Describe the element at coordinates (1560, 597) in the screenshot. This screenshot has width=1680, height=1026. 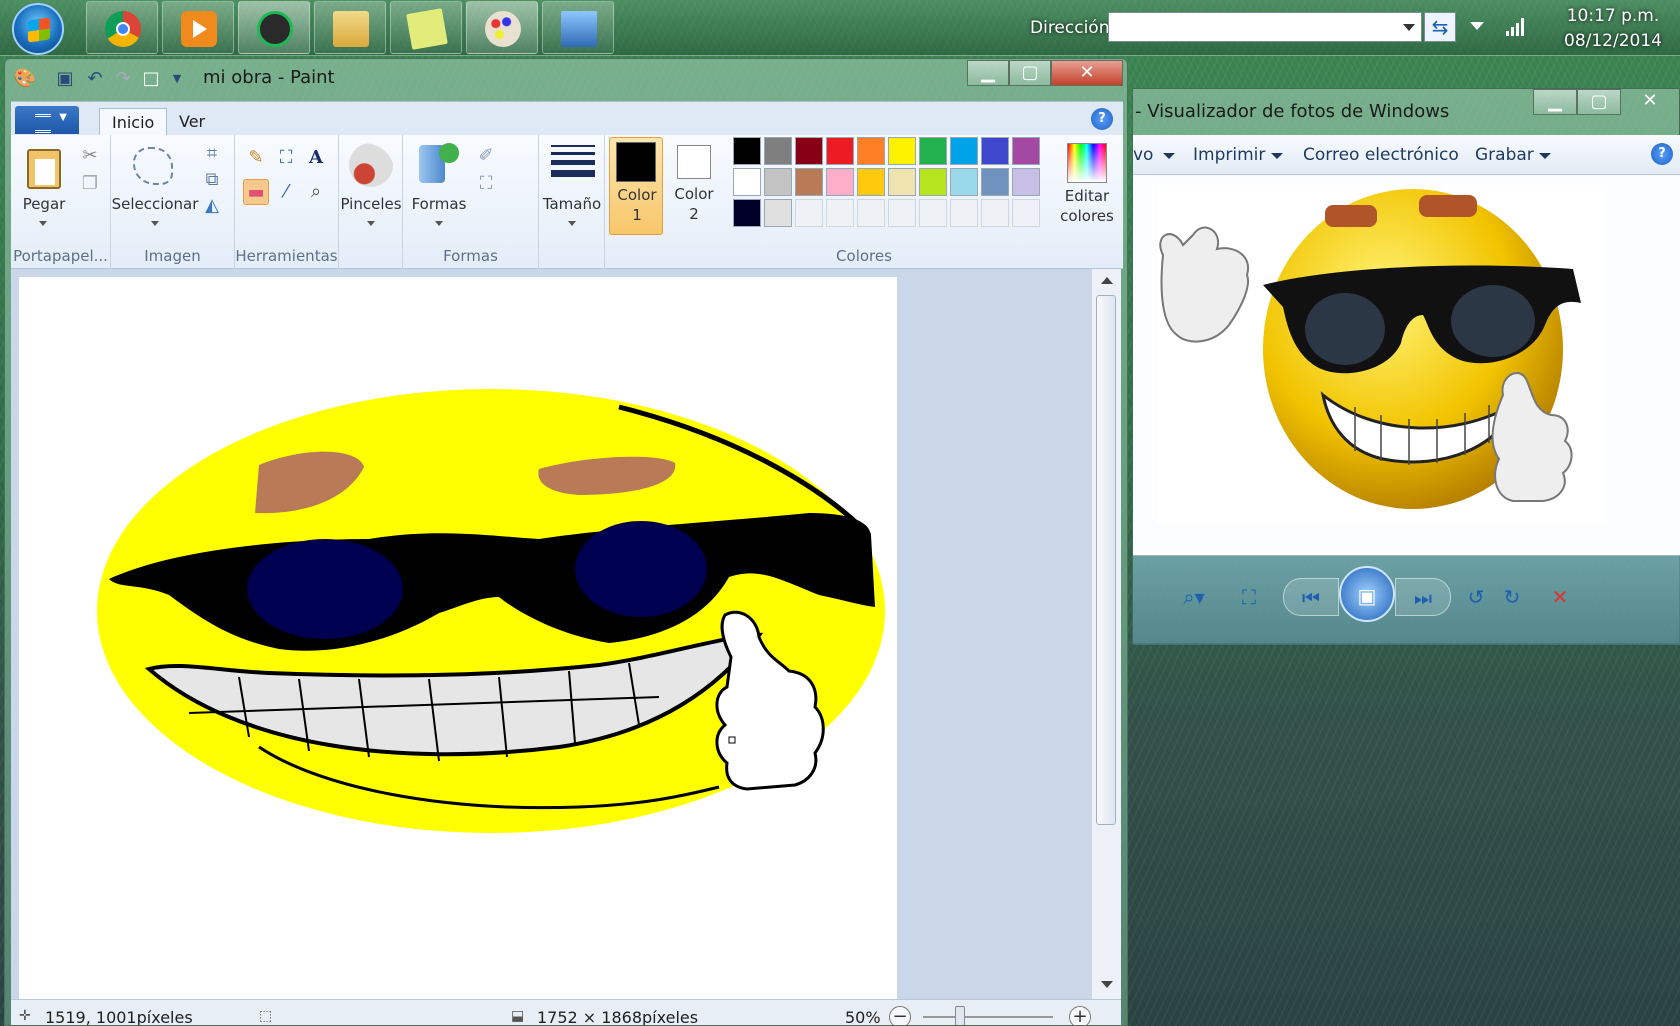
I see `delete-icon: ✕` at that location.